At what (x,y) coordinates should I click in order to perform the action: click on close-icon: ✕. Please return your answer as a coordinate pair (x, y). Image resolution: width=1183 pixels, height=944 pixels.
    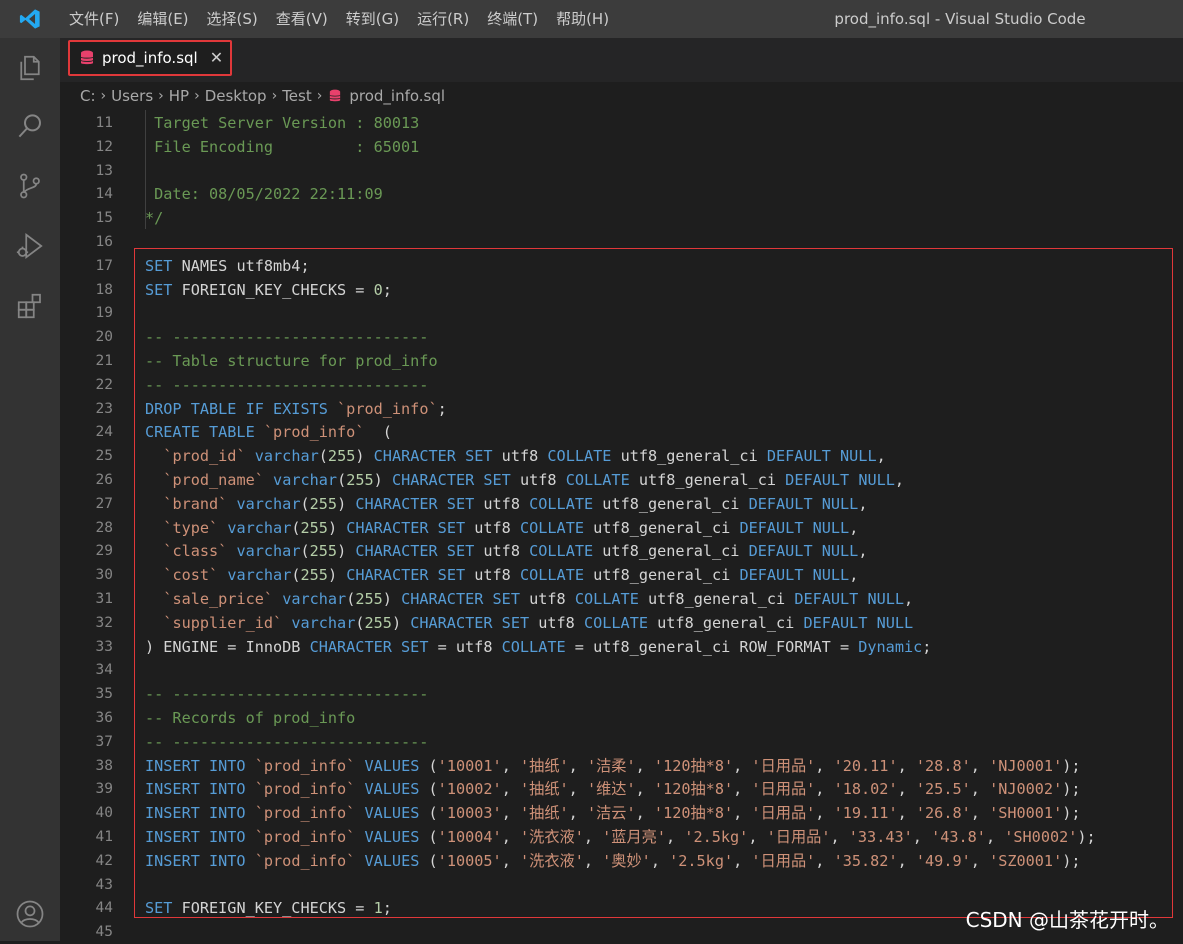
    Looking at the image, I should click on (216, 58).